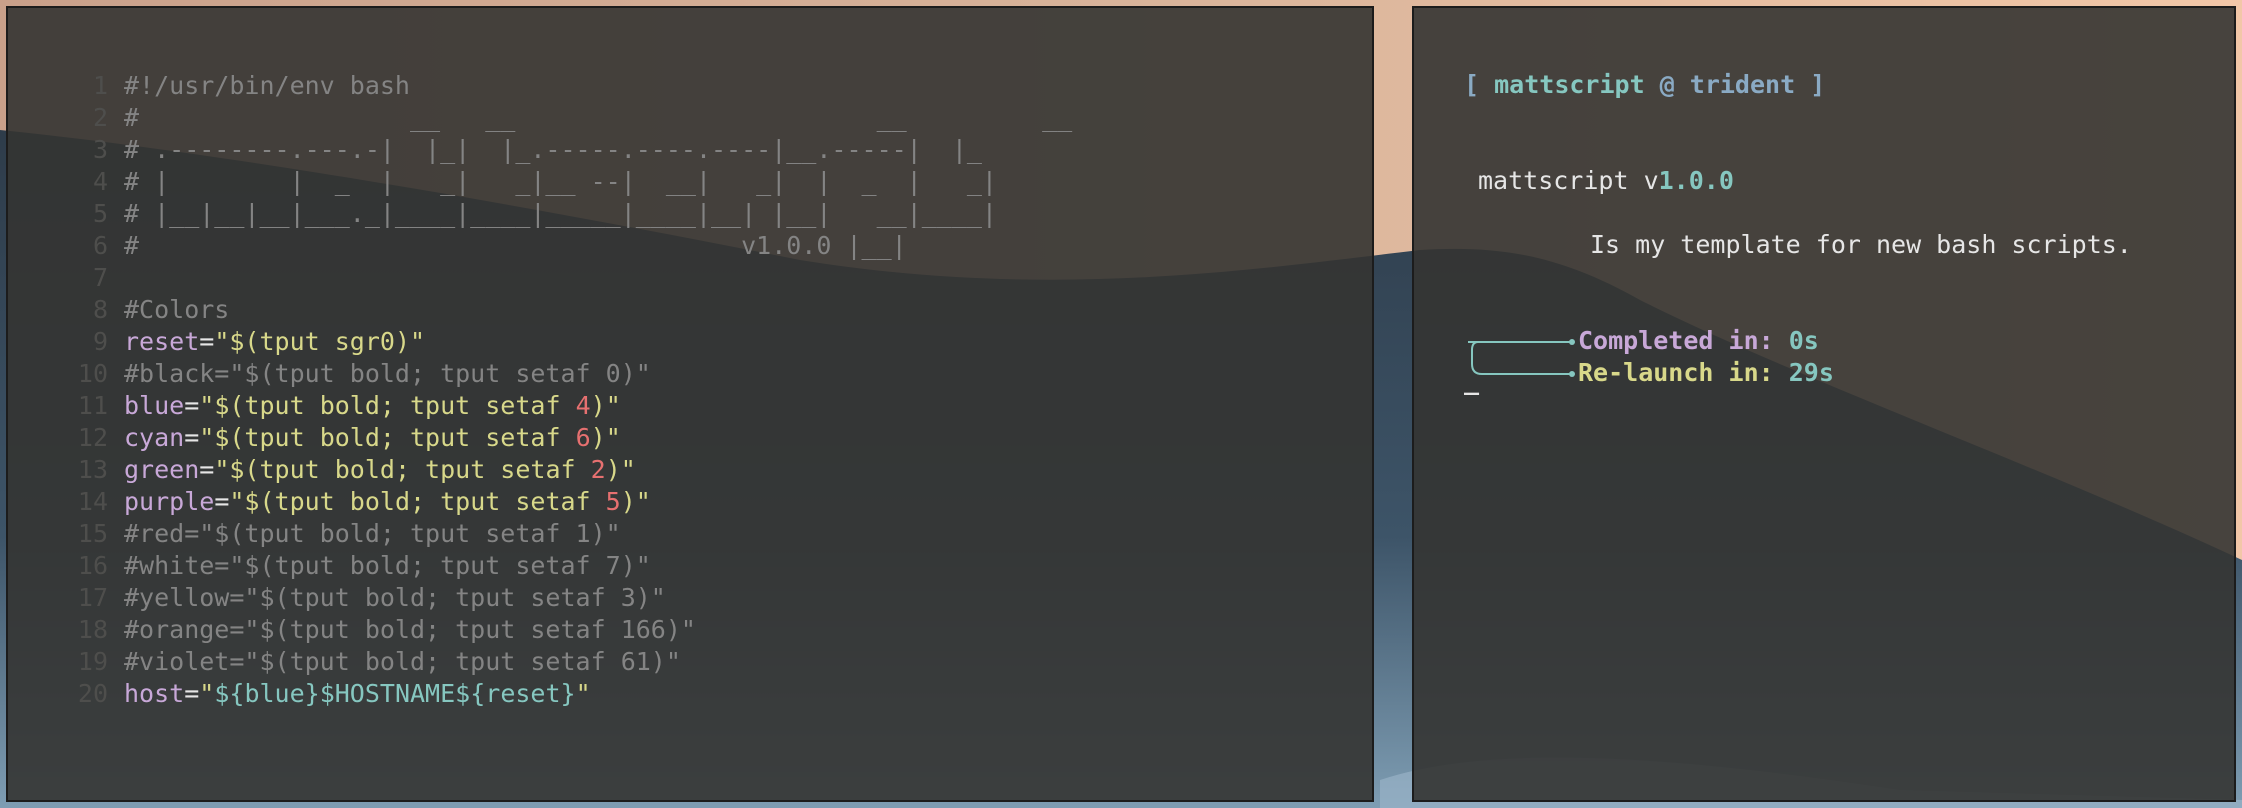 The height and width of the screenshot is (808, 2242). I want to click on script-name: mattscript v, so click(1568, 180).